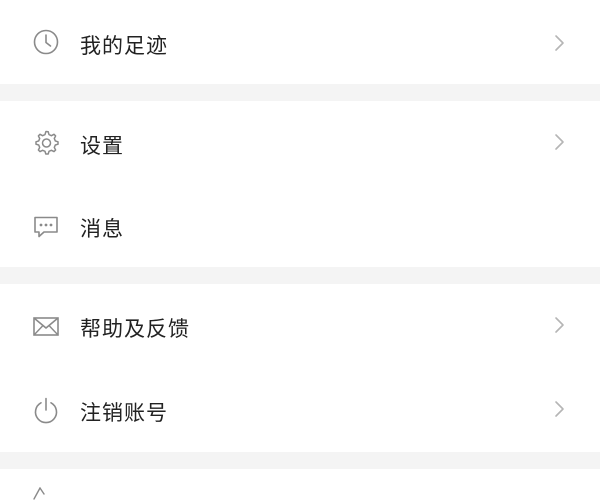 The width and height of the screenshot is (600, 500). What do you see at coordinates (46, 226) in the screenshot?
I see `message-icon` at bounding box center [46, 226].